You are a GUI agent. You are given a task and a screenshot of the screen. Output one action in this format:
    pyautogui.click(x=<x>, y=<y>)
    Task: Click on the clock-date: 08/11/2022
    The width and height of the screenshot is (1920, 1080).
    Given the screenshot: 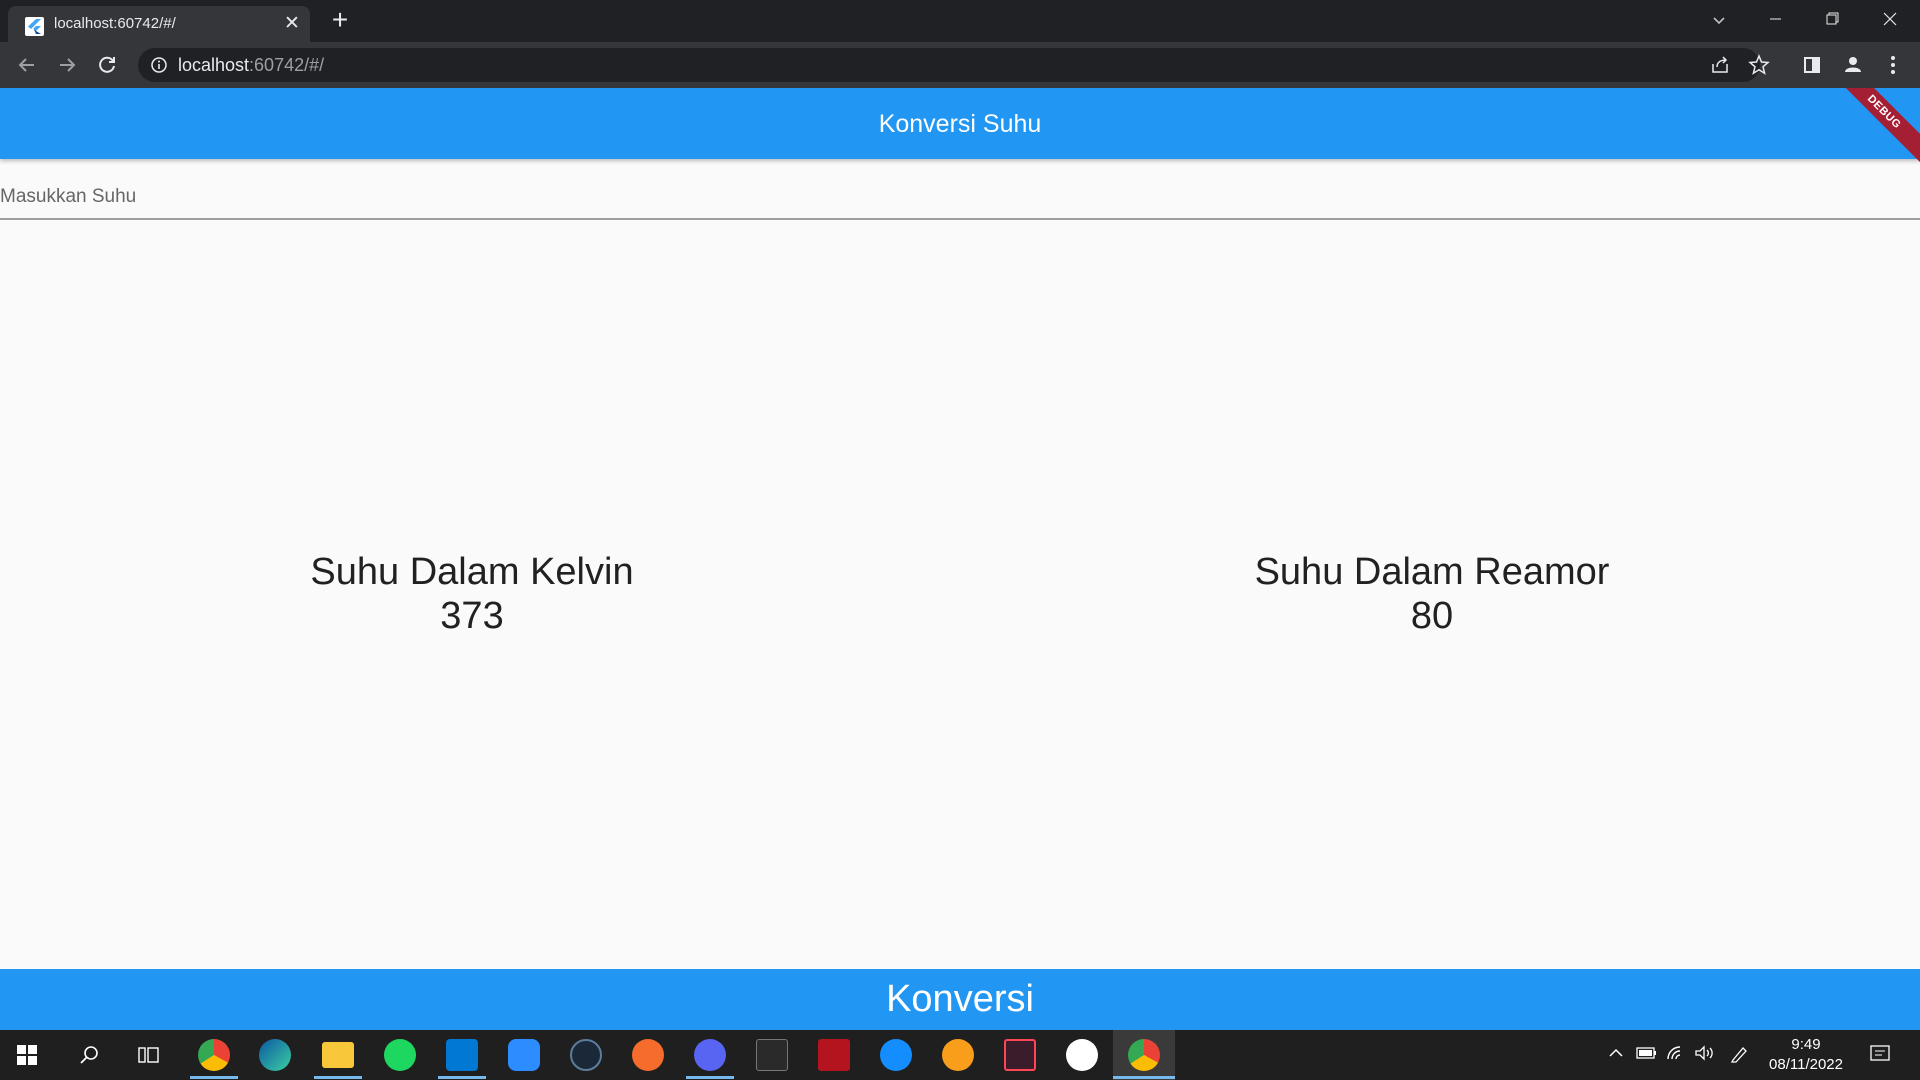 What is the action you would take?
    pyautogui.click(x=1806, y=1064)
    